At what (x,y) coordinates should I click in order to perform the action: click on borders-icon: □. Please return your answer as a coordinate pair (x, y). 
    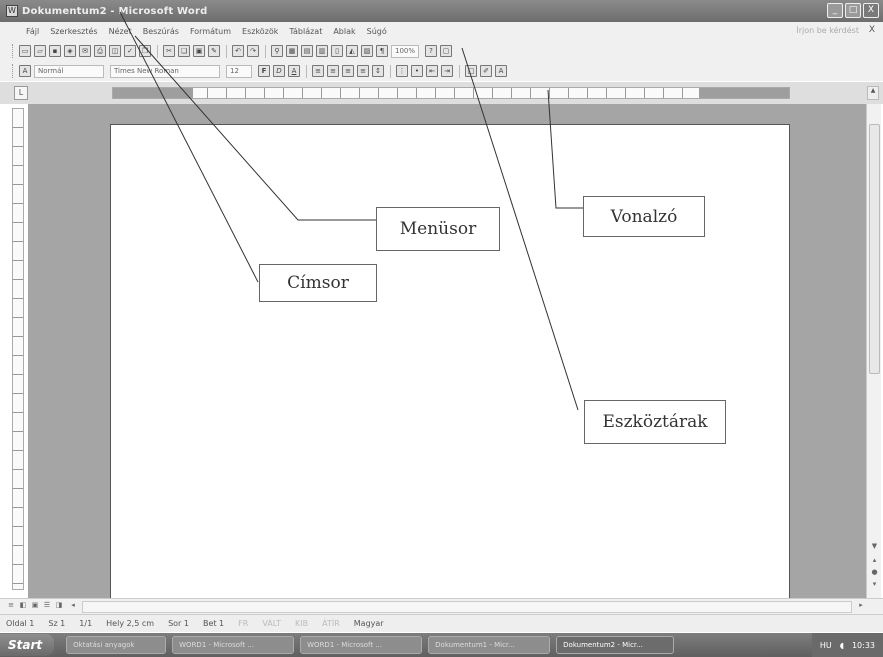
    Looking at the image, I should click on (471, 71).